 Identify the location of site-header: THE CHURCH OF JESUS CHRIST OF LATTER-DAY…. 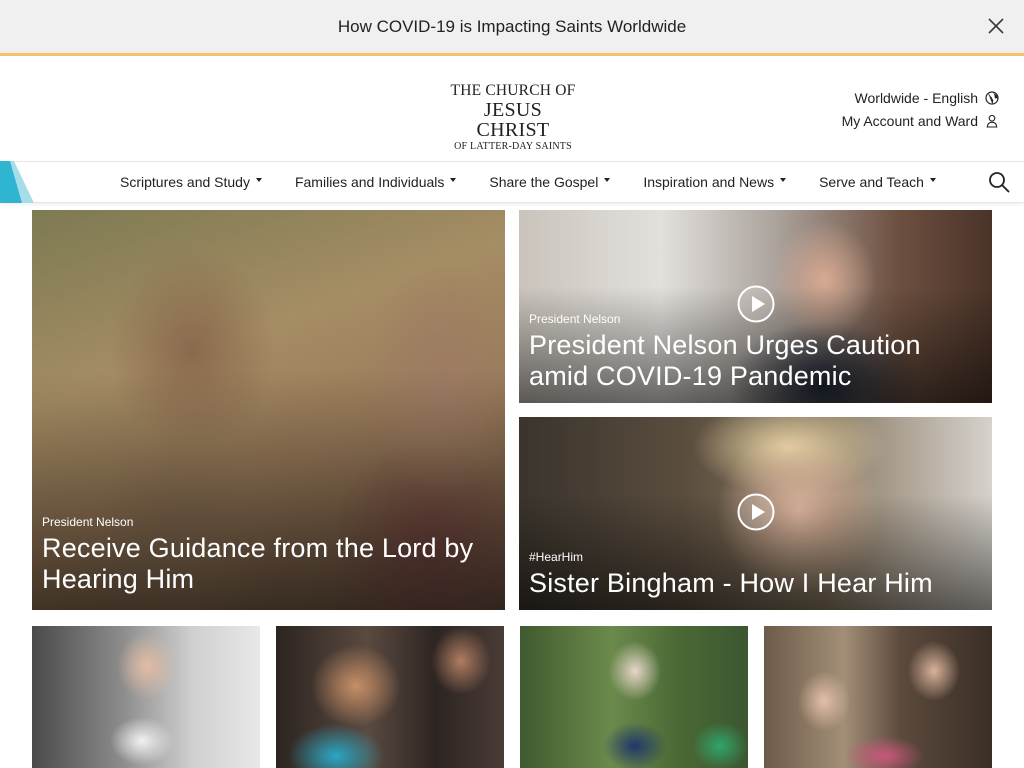
(512, 109).